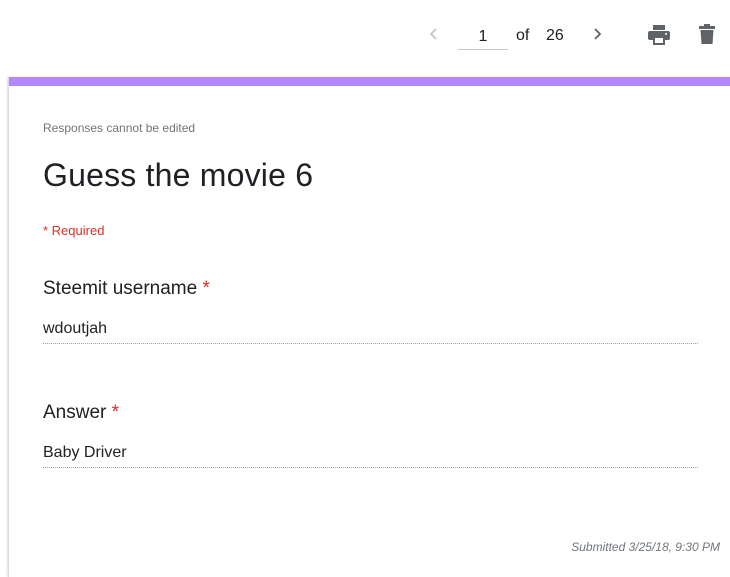  Describe the element at coordinates (365, 36) in the screenshot. I see `response-toolbar: of 26` at that location.